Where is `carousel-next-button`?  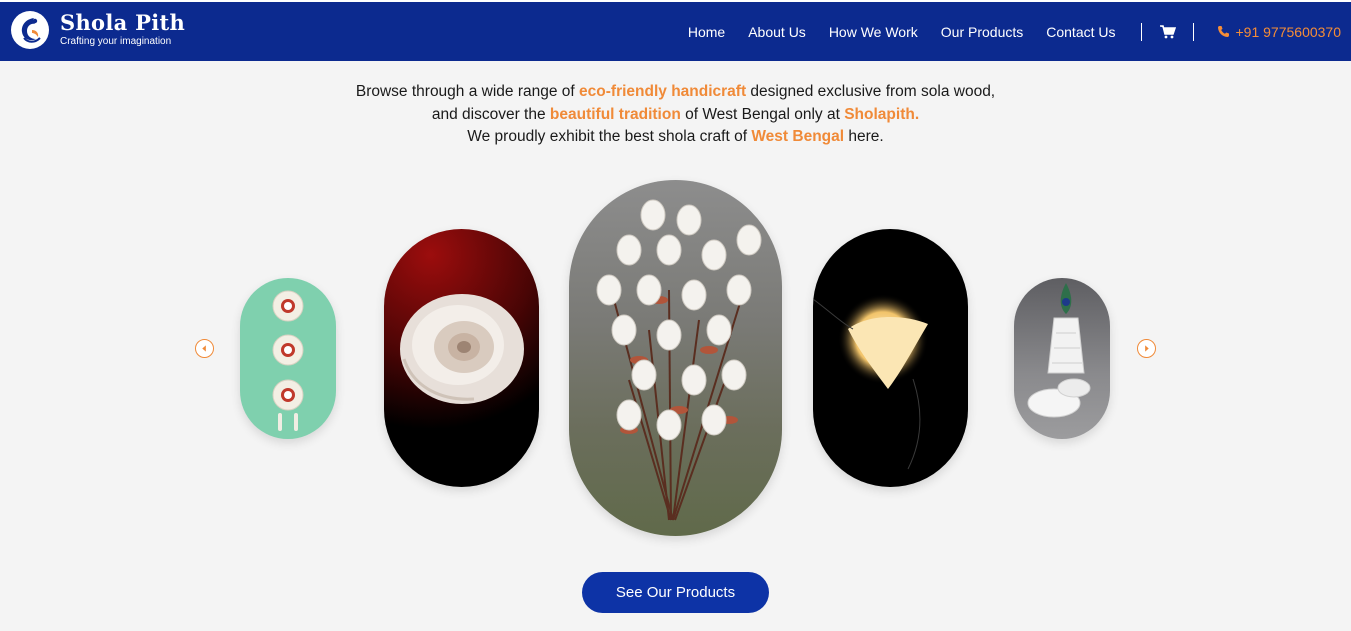 carousel-next-button is located at coordinates (1146, 348).